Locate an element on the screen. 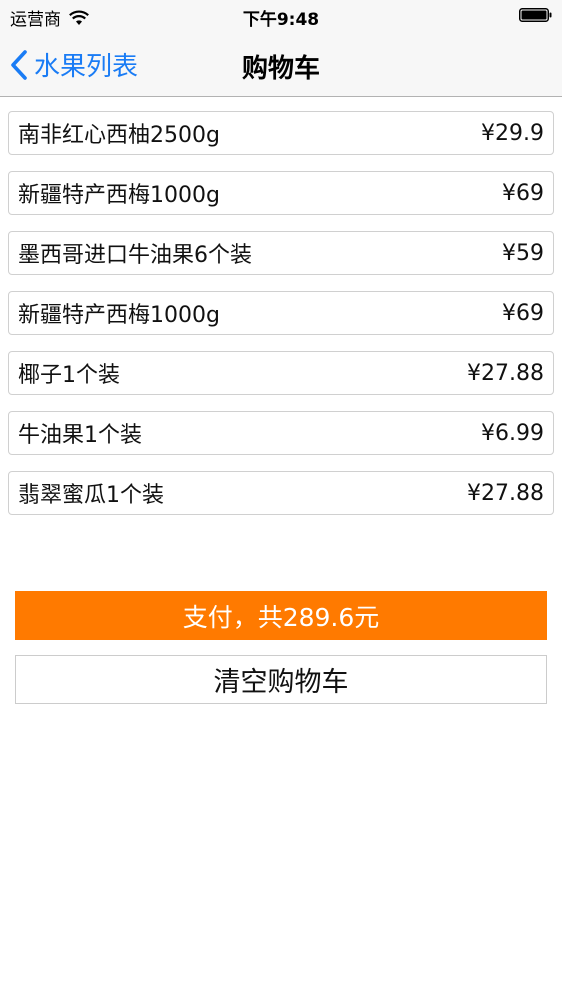  cart-item: 牛油果1个装 ¥6.99 is located at coordinates (281, 433).